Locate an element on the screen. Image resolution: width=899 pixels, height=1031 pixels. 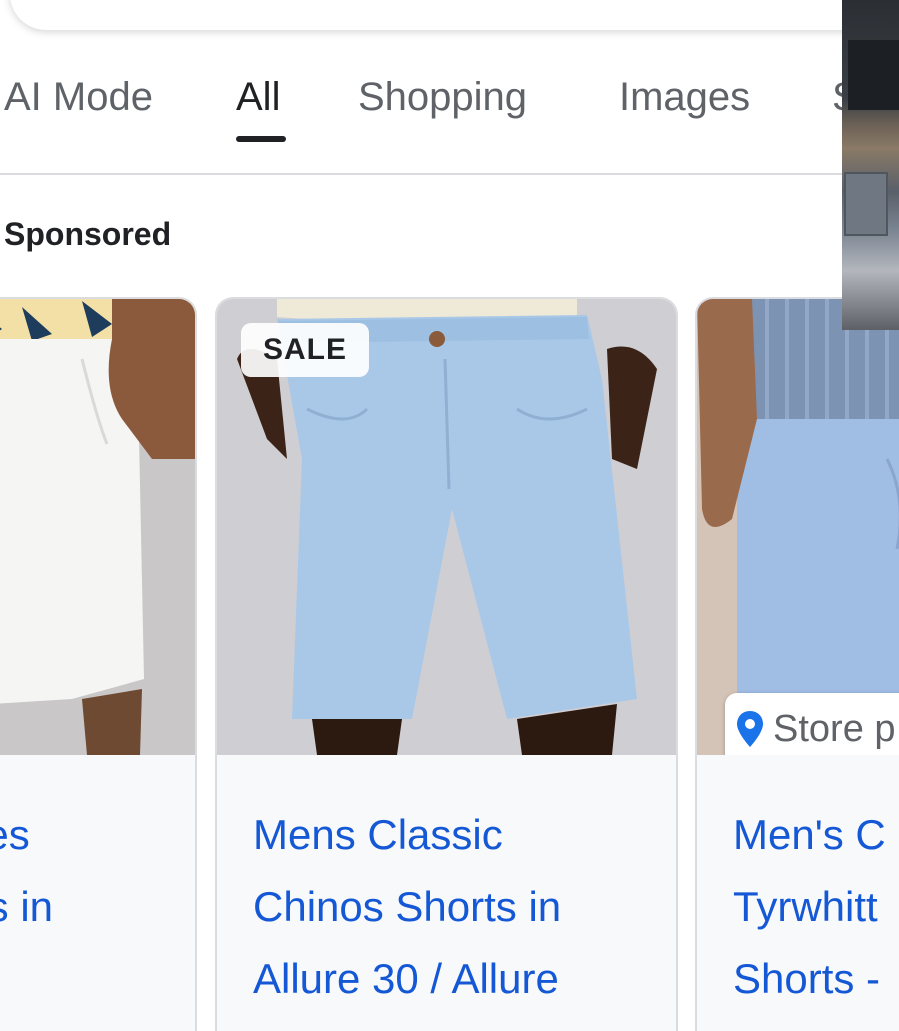
product-title-line: Men's C is located at coordinates (816, 835).